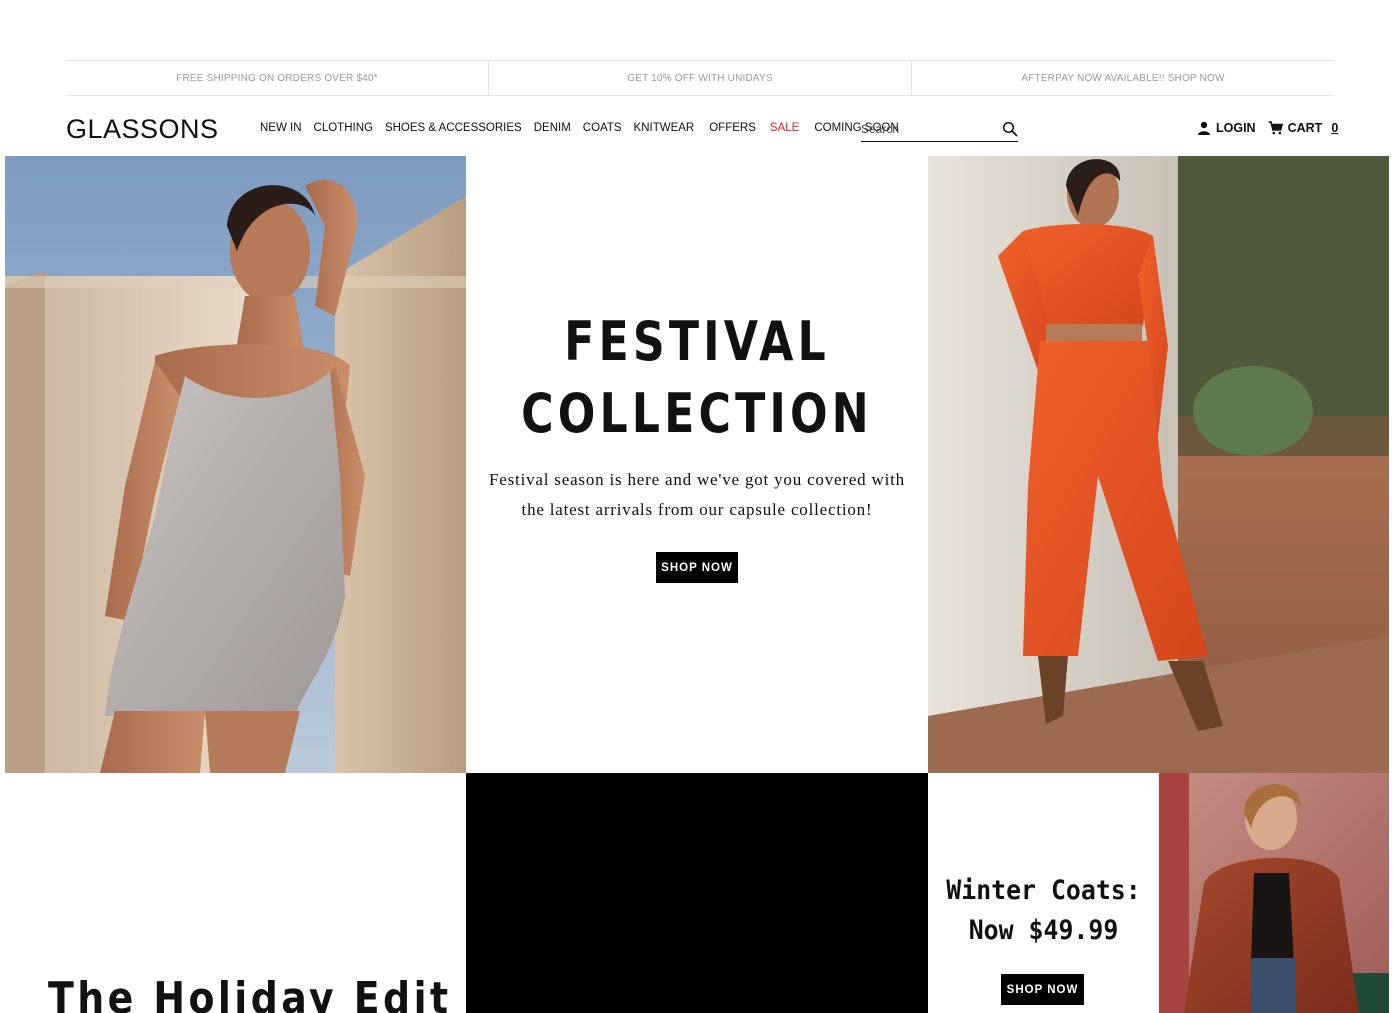 This screenshot has height=1013, width=1400. I want to click on nav-knitwear: KNITWEAR, so click(664, 128).